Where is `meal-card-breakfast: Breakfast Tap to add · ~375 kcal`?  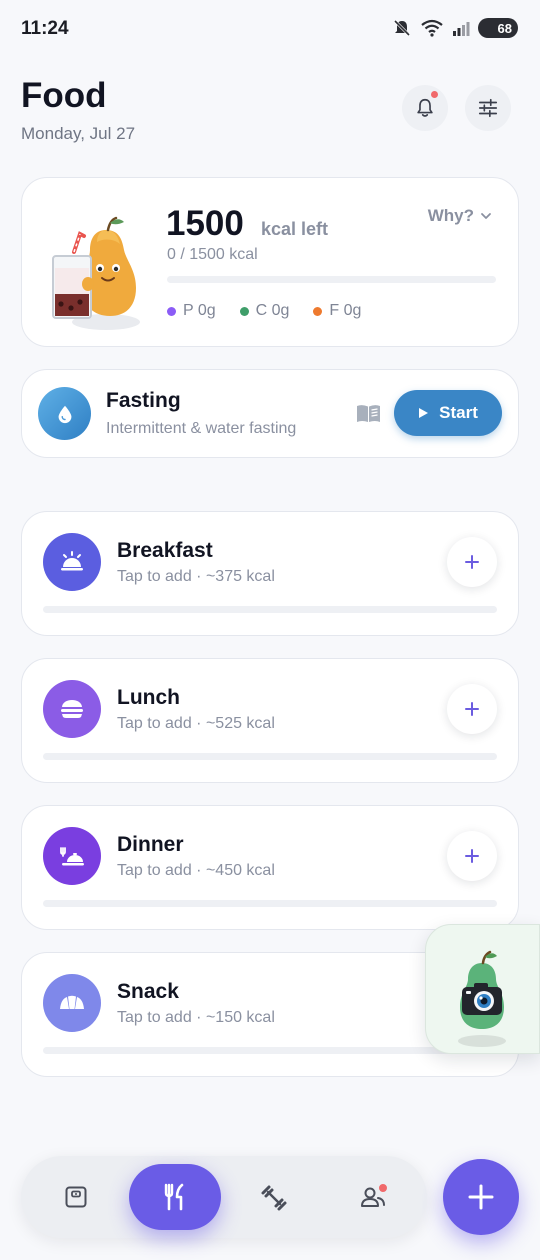
meal-card-breakfast: Breakfast Tap to add · ~375 kcal is located at coordinates (270, 573).